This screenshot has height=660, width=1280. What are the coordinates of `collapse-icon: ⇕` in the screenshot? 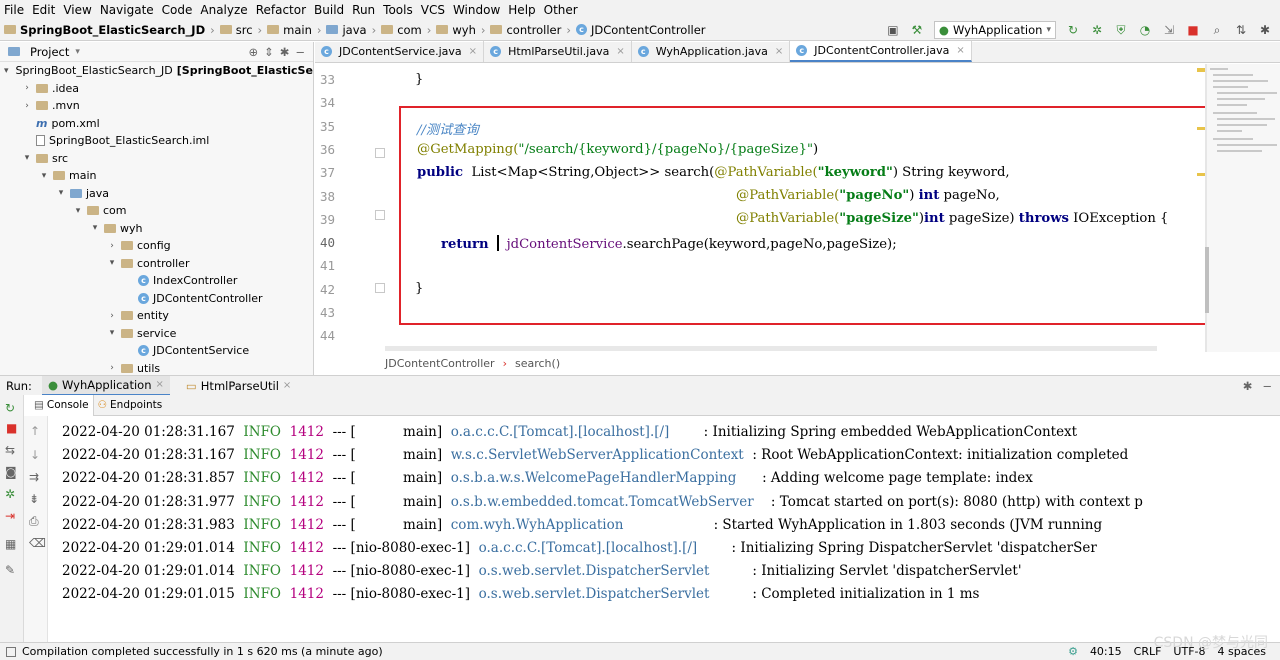 It's located at (269, 52).